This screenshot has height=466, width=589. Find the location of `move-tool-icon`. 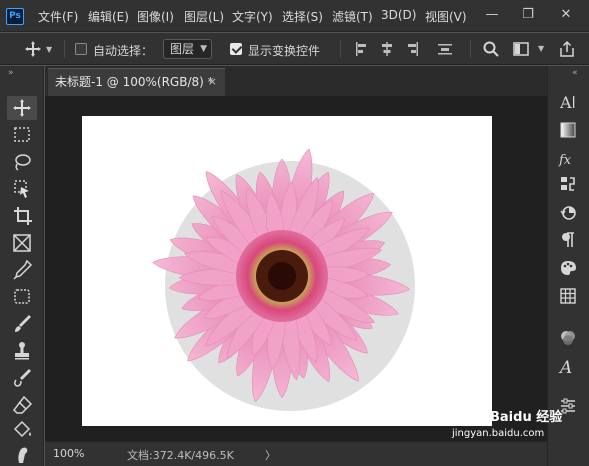

move-tool-icon is located at coordinates (22, 108).